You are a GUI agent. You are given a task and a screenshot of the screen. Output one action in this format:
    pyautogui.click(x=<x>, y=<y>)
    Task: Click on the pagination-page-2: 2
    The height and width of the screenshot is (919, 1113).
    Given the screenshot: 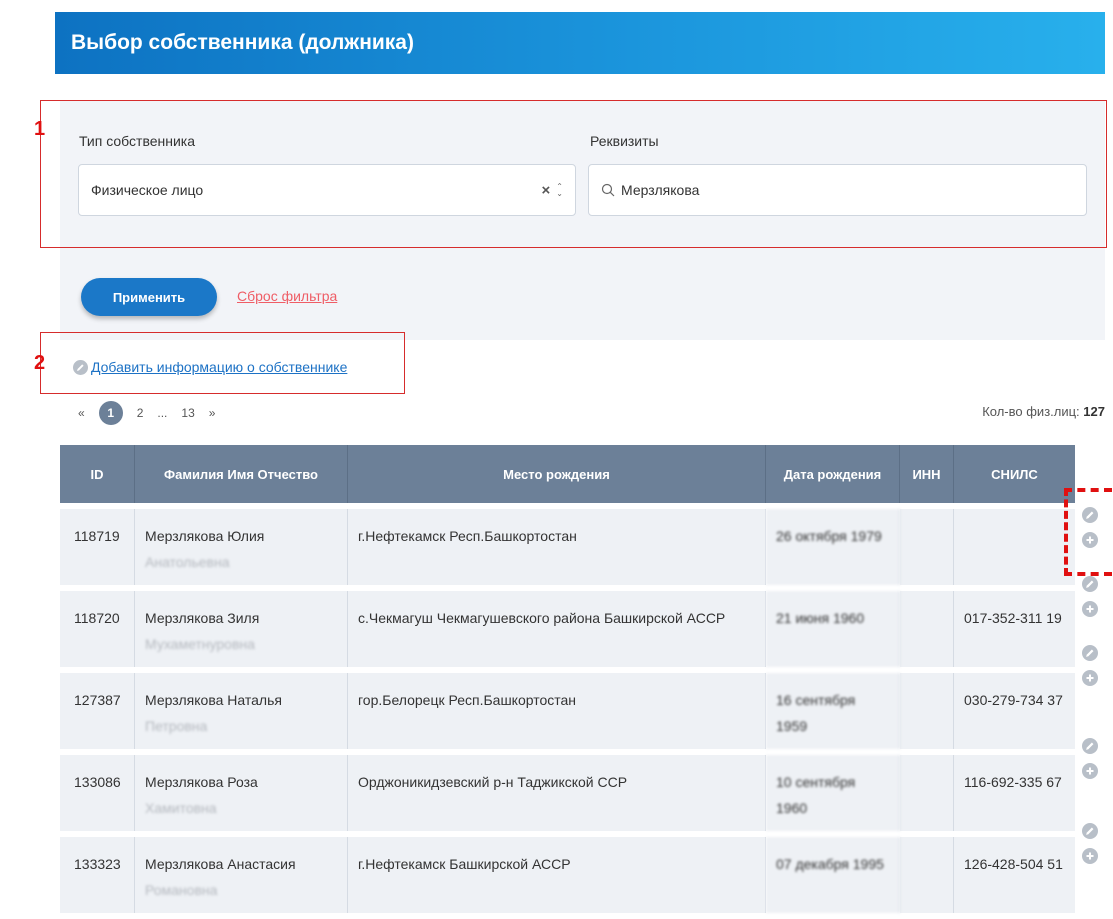 What is the action you would take?
    pyautogui.click(x=140, y=413)
    